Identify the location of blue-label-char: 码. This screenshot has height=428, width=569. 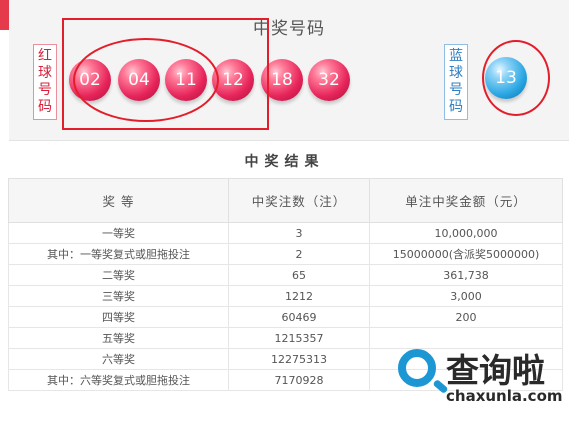
(456, 107).